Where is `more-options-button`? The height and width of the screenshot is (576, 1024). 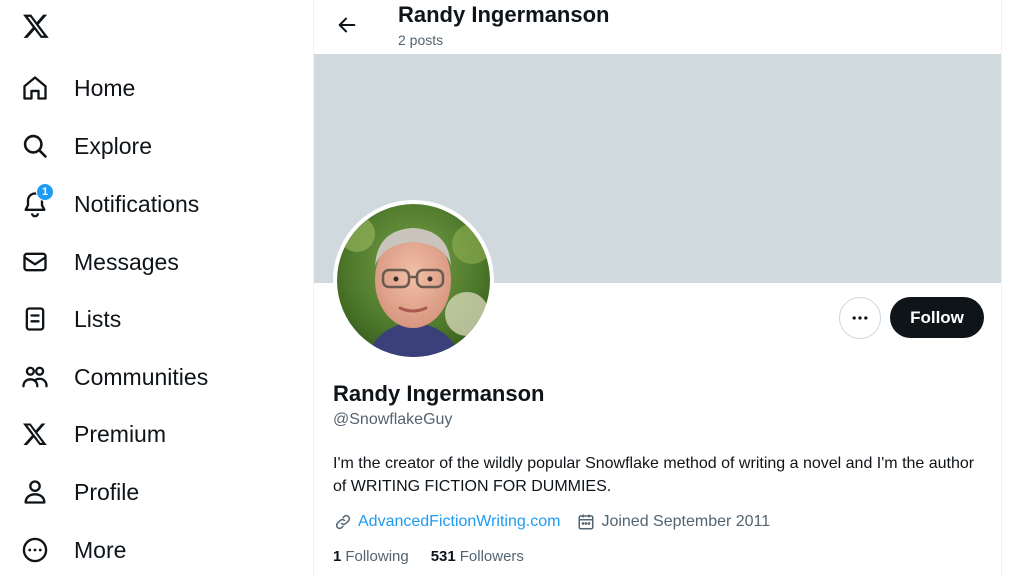 more-options-button is located at coordinates (860, 318).